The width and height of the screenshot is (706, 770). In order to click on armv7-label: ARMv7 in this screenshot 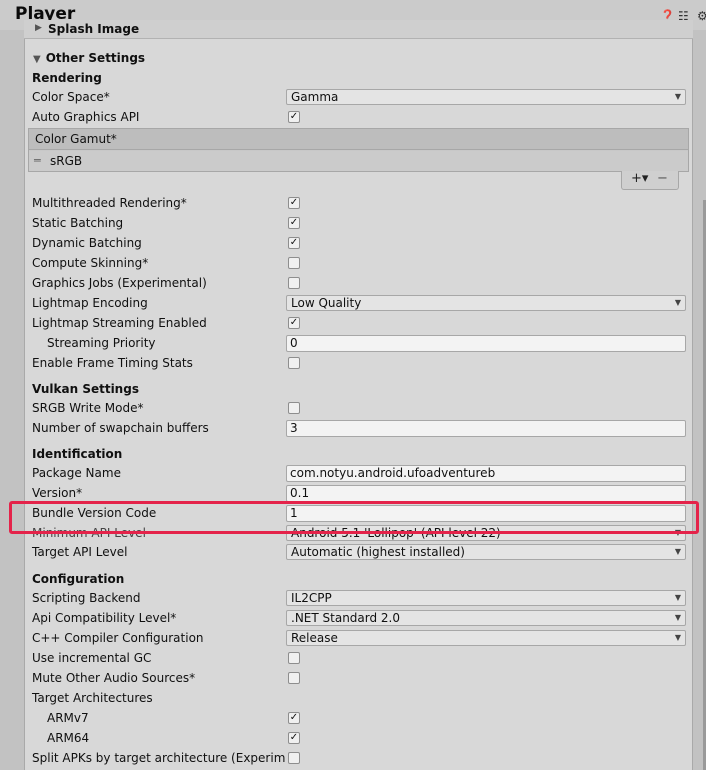, I will do `click(68, 718)`.